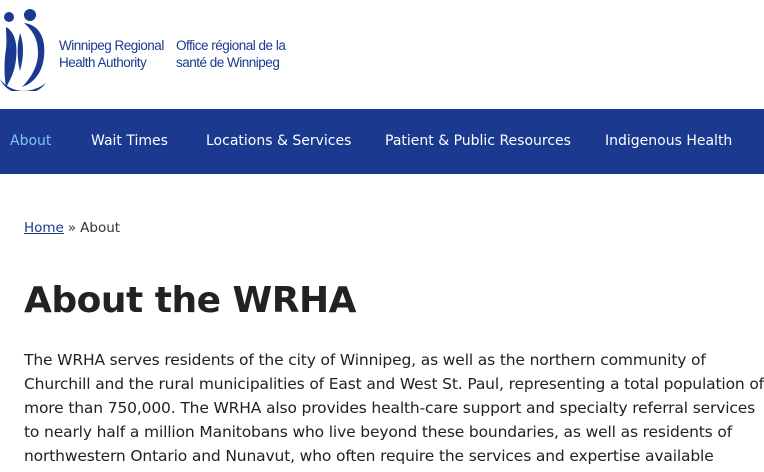 The width and height of the screenshot is (764, 472). Describe the element at coordinates (278, 141) in the screenshot. I see `nav-item-locations-services: Locations & Services` at that location.